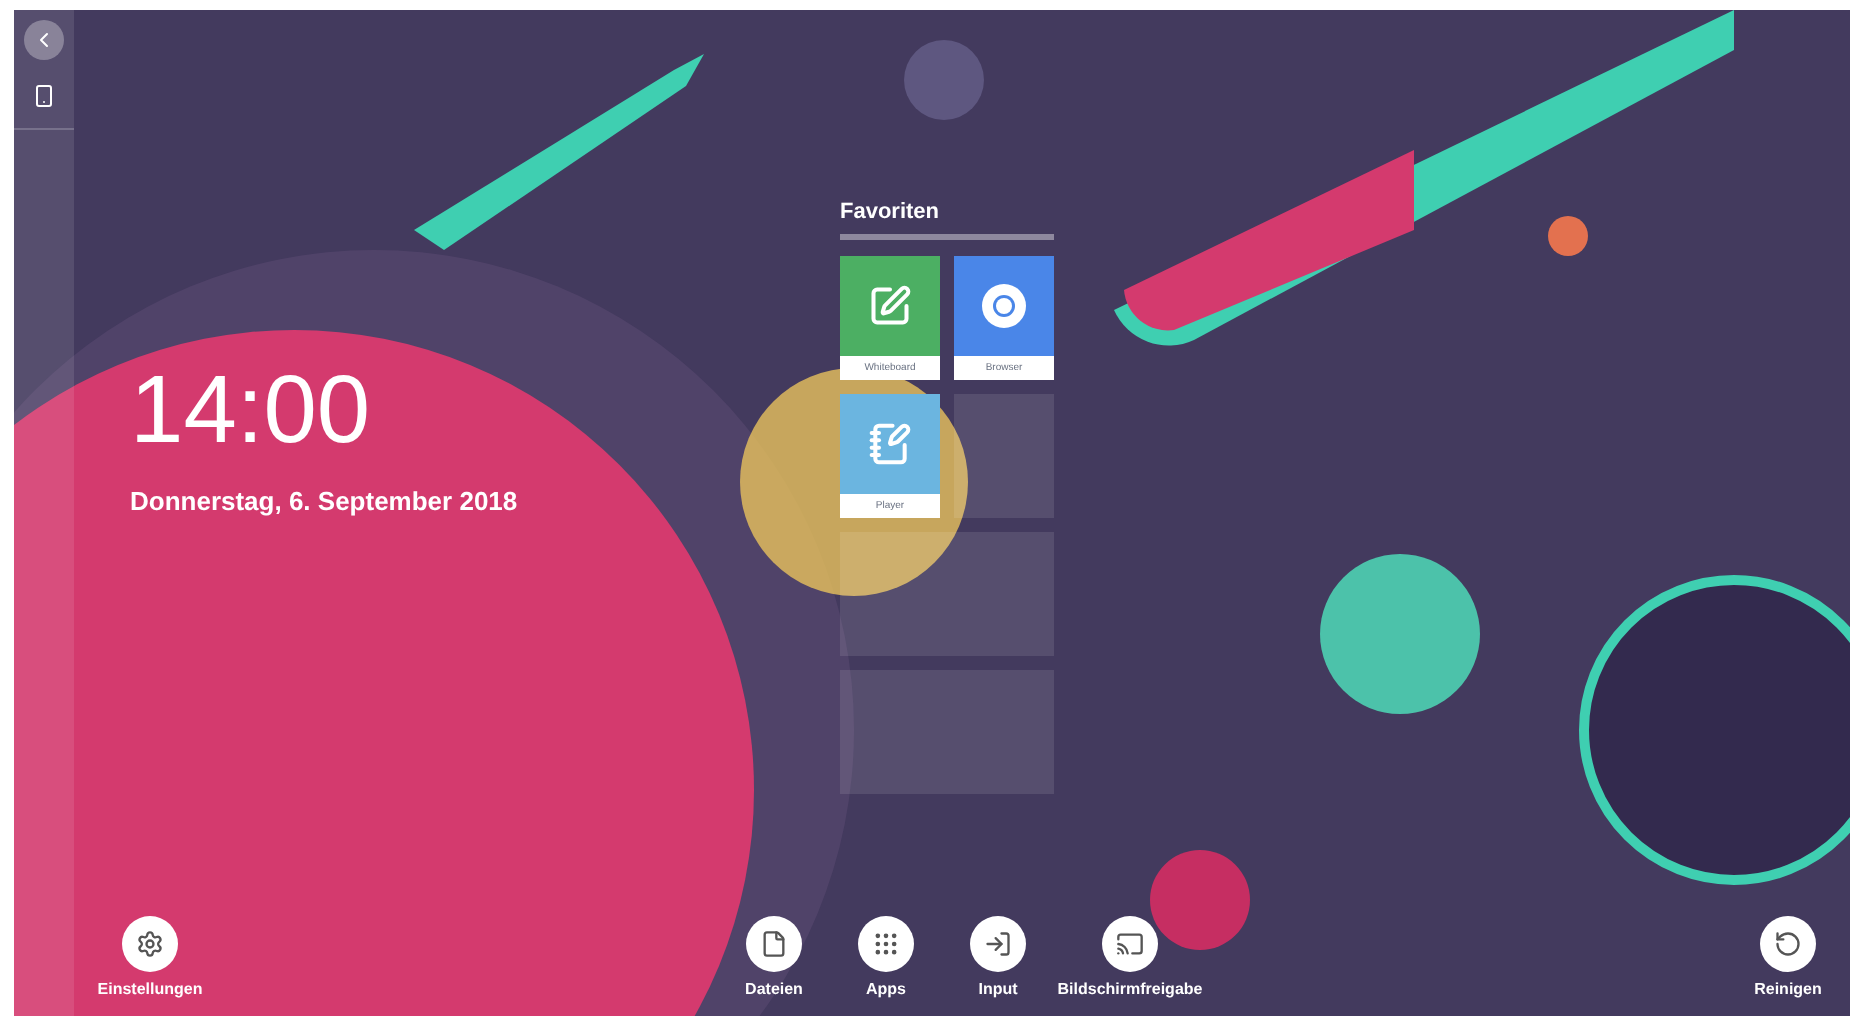  Describe the element at coordinates (150, 990) in the screenshot. I see `dock-label: Einstellungen` at that location.